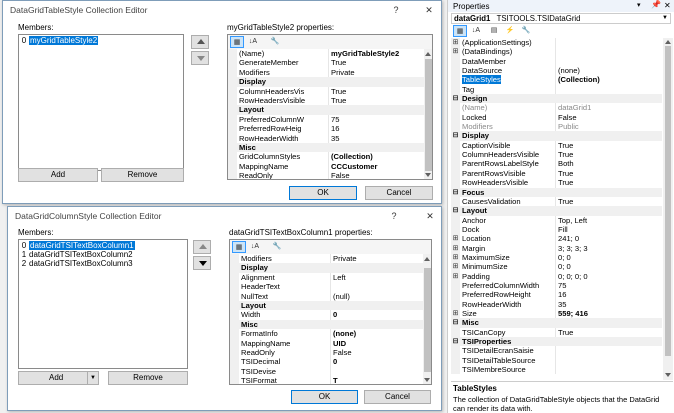  I want to click on property-value: 241; 0, so click(608, 239).